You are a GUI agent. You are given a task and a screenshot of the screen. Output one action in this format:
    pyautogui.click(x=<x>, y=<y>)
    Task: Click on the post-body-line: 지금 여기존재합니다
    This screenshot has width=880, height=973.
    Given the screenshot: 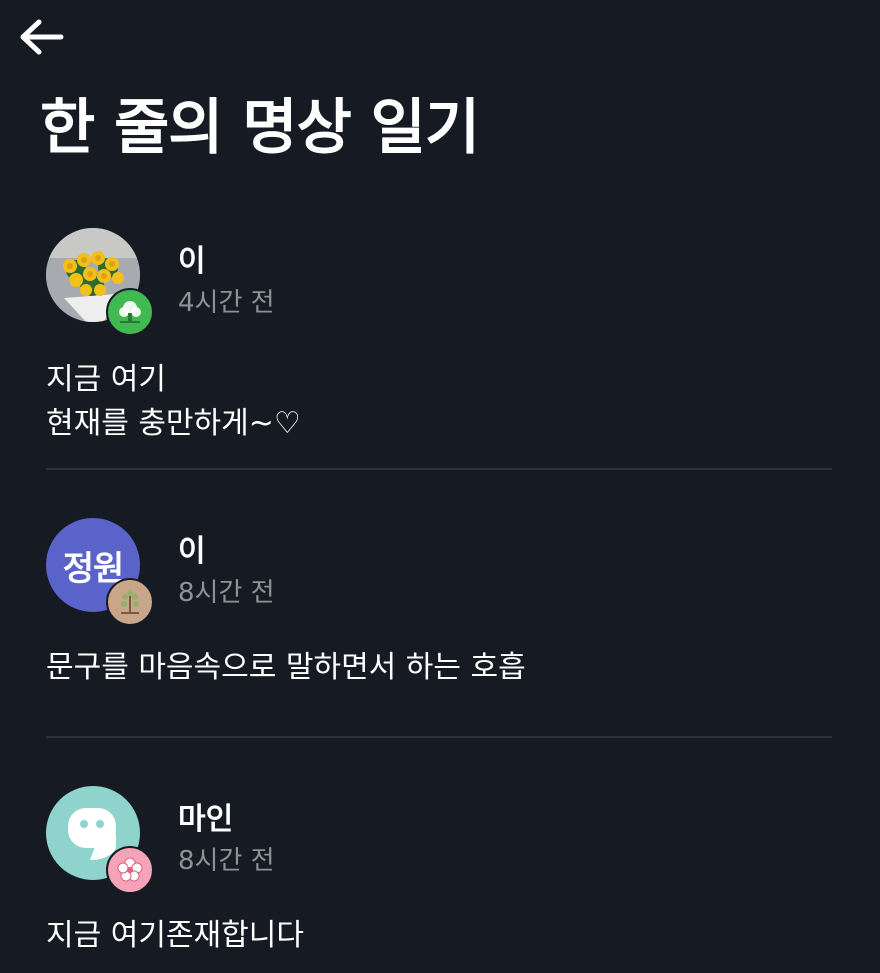 What is the action you would take?
    pyautogui.click(x=175, y=935)
    